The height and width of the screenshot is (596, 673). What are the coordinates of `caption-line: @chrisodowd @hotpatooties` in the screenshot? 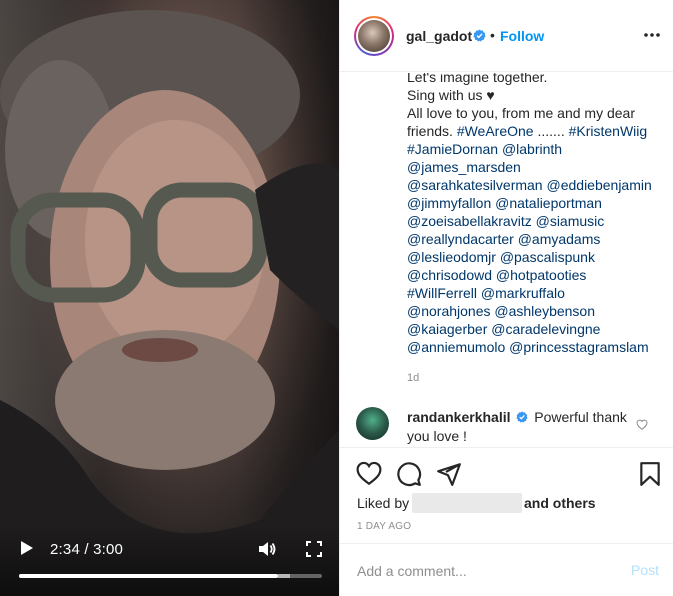 It's located at (536, 275).